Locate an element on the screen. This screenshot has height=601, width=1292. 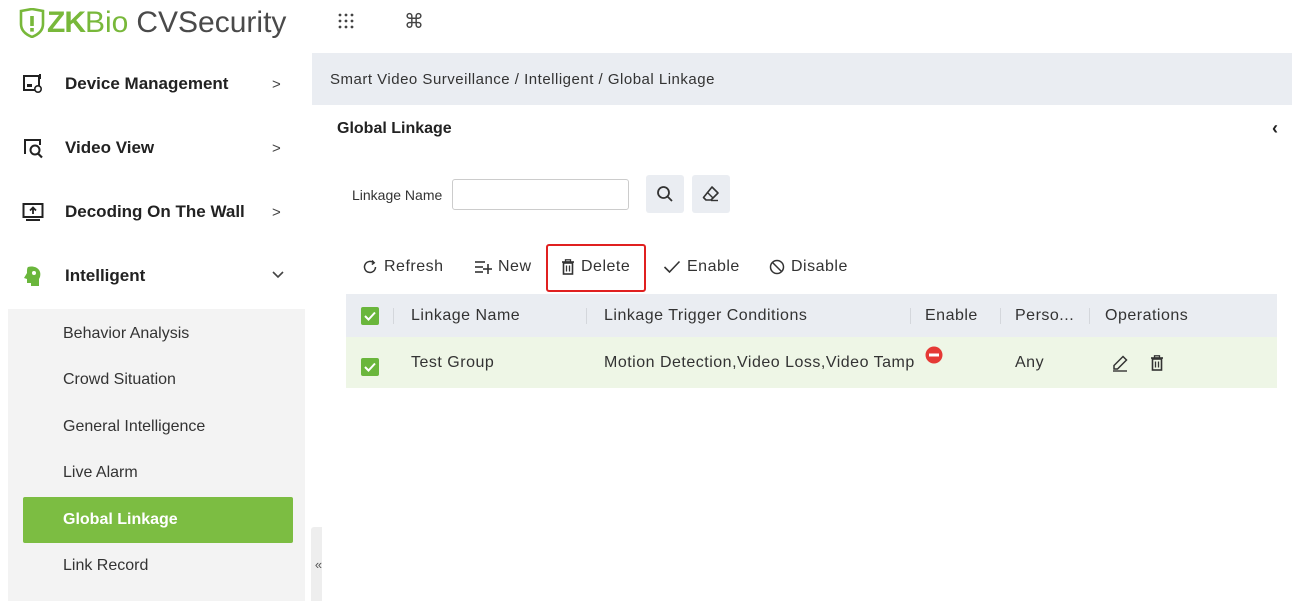
sidebar-item-general-intelligence: General Intelligence is located at coordinates (158, 427).